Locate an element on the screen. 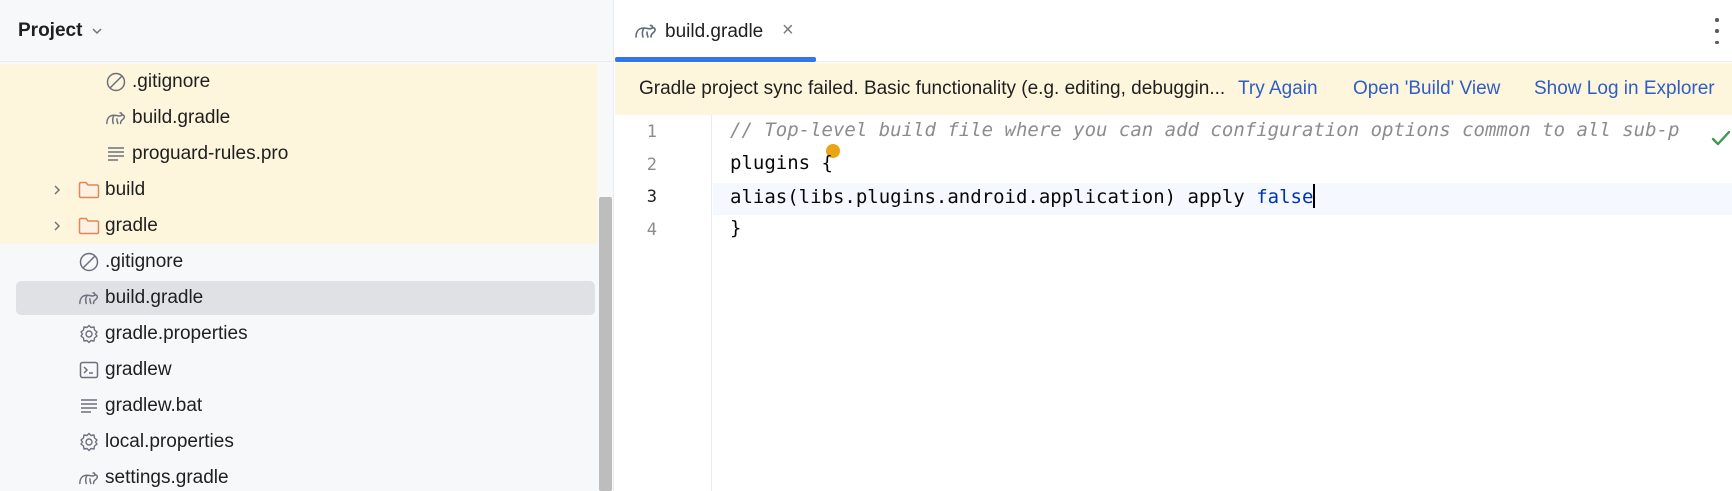 Image resolution: width=1732 pixels, height=491 pixels. tab-build-gradle: build.gradle × is located at coordinates (715, 31).